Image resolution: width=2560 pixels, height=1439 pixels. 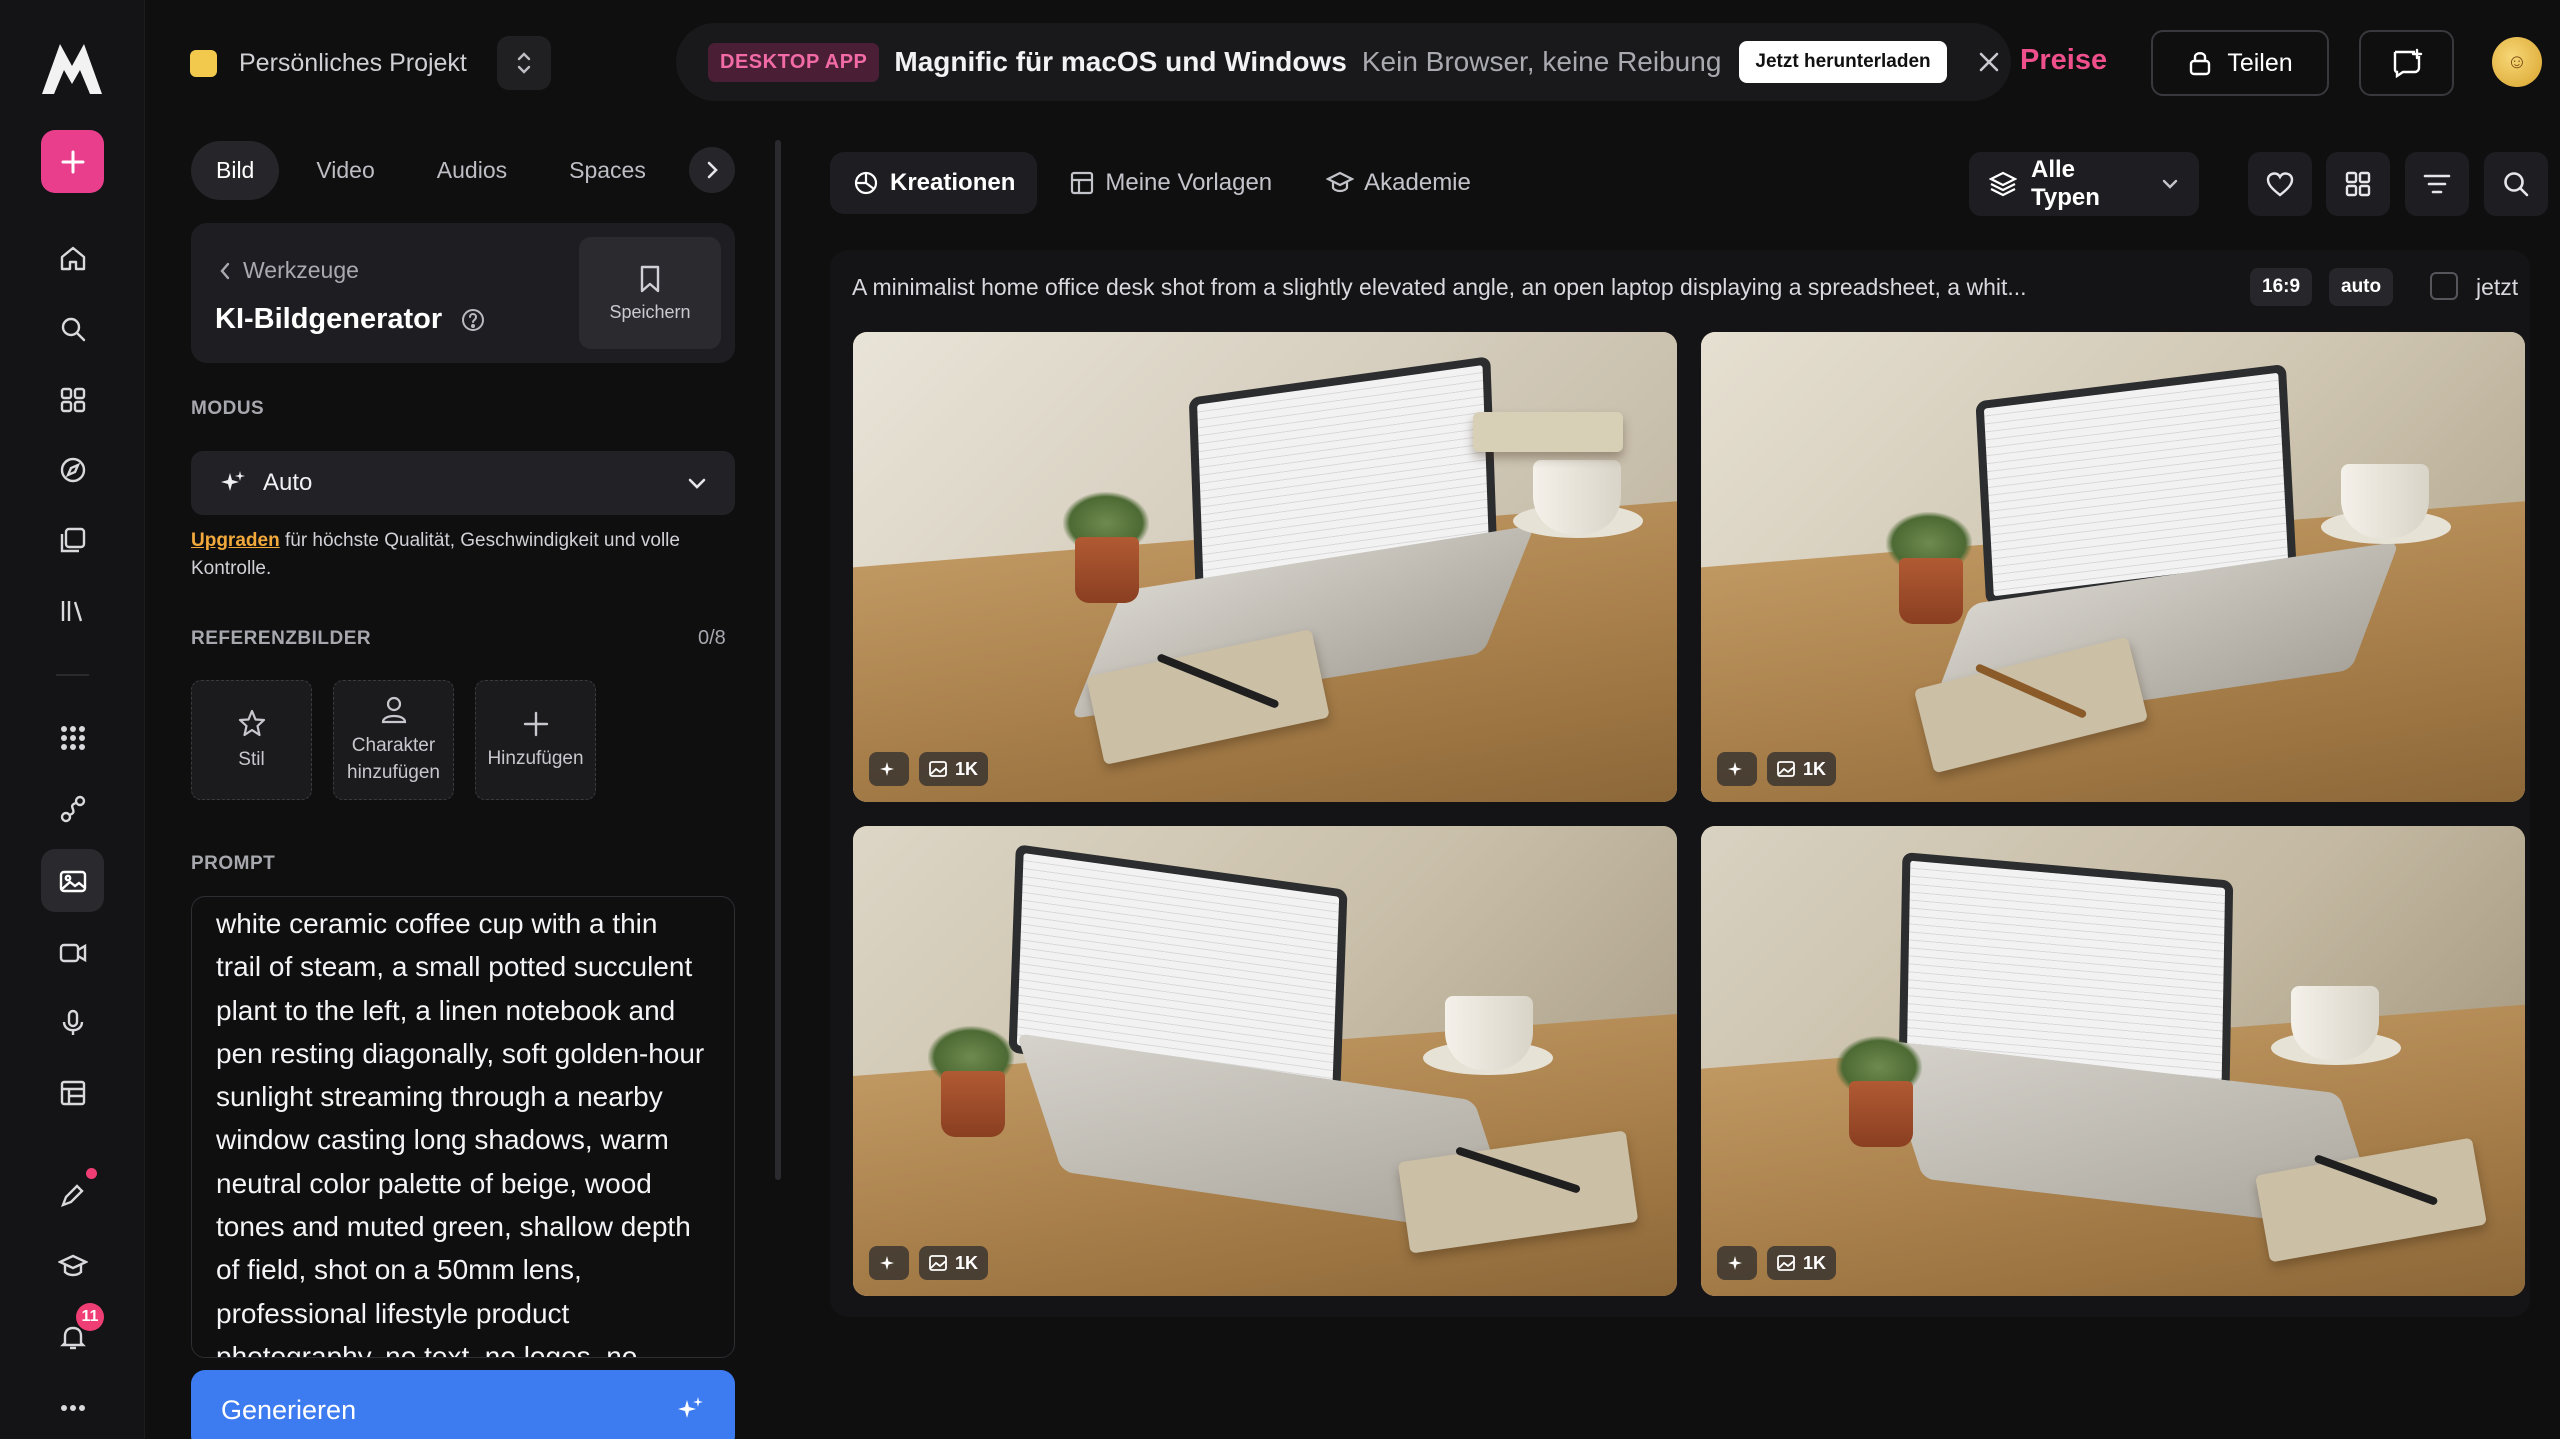 I want to click on tab-meine-vorlagen: Meine Vorlagen, so click(x=1170, y=183).